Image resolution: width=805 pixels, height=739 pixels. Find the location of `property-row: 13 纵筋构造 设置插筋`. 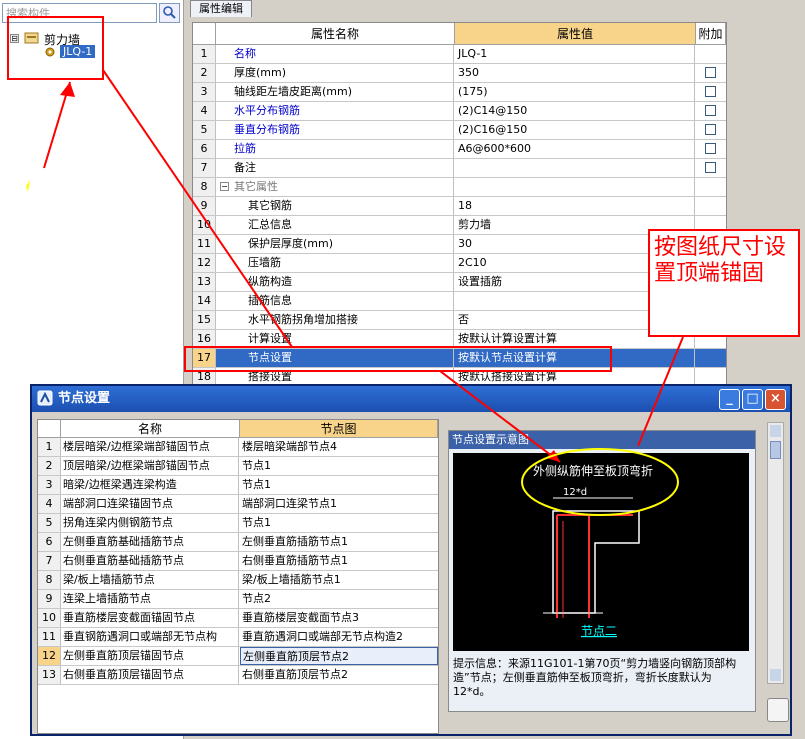

property-row: 13 纵筋构造 设置插筋 is located at coordinates (459, 282).